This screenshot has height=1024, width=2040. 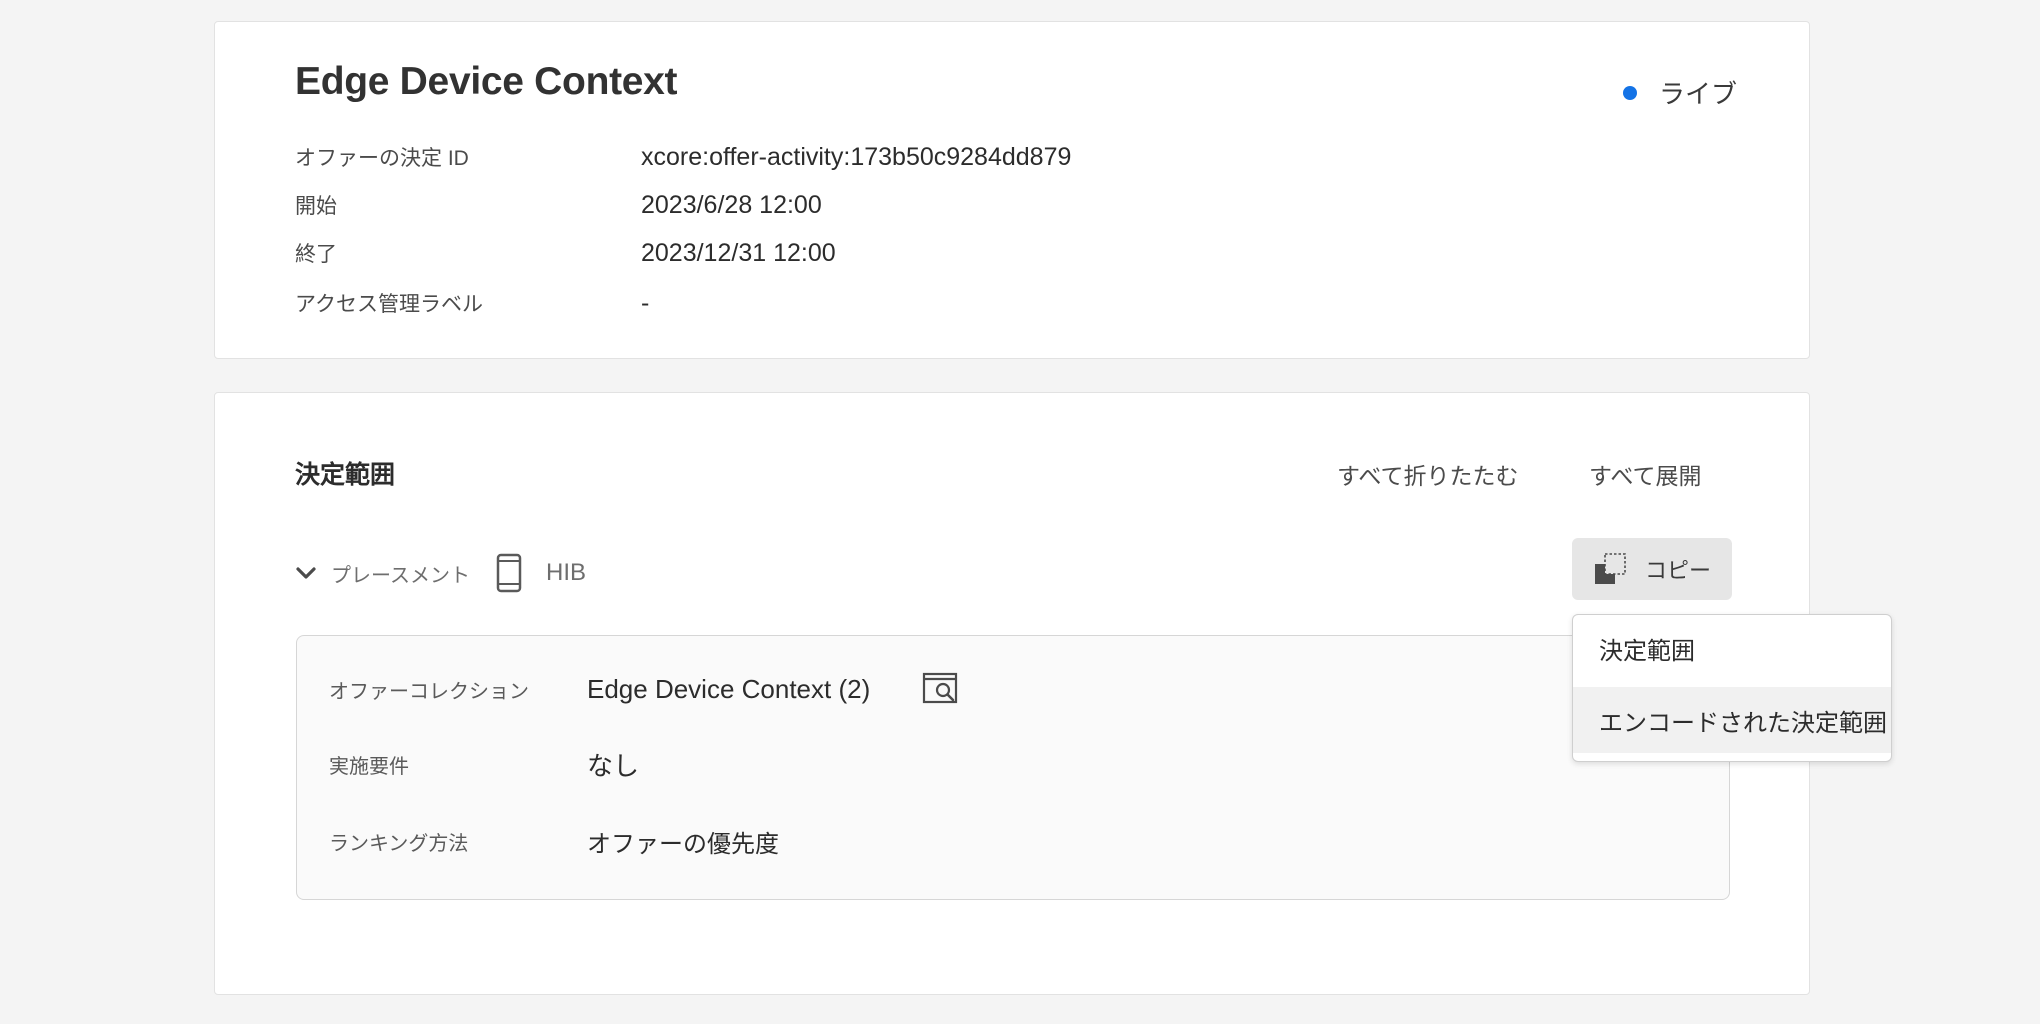 I want to click on meta-label: オファーの決定 ID, so click(x=382, y=158).